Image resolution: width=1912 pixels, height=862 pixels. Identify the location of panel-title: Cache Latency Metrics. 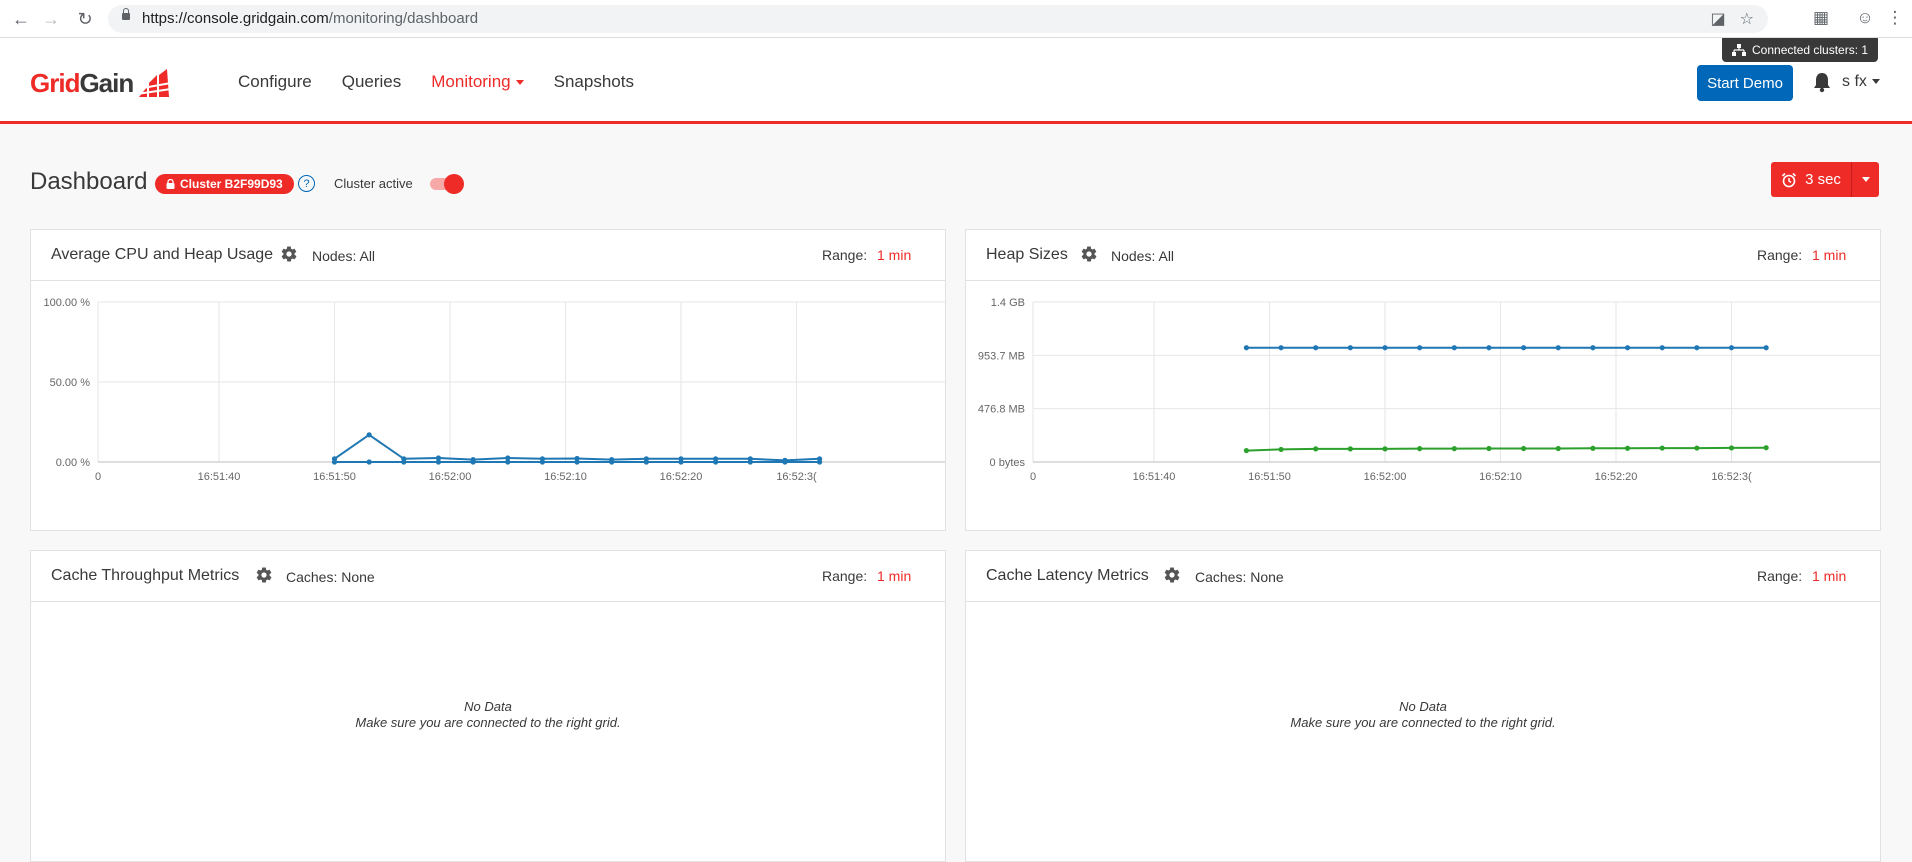
(1067, 575).